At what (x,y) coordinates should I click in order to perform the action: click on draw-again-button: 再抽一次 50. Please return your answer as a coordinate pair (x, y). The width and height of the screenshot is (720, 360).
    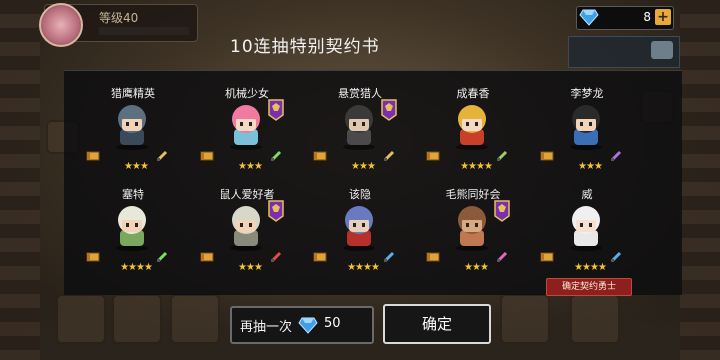
    Looking at the image, I should click on (302, 325).